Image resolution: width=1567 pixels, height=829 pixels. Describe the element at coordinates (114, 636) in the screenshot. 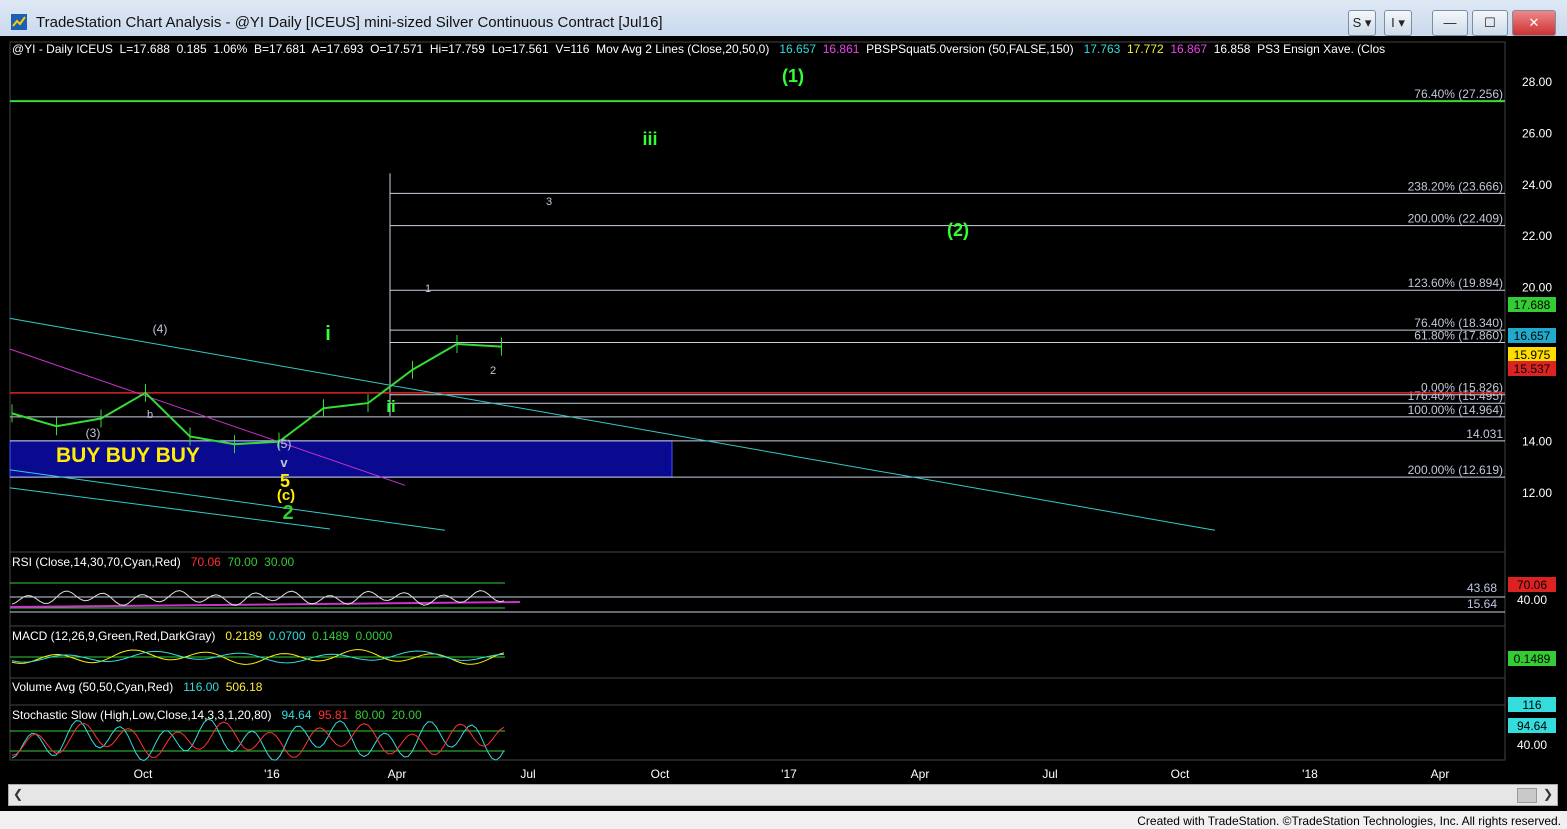

I see `macd-title: MACD (12,26,9,Green,Red,DarkGray)` at that location.